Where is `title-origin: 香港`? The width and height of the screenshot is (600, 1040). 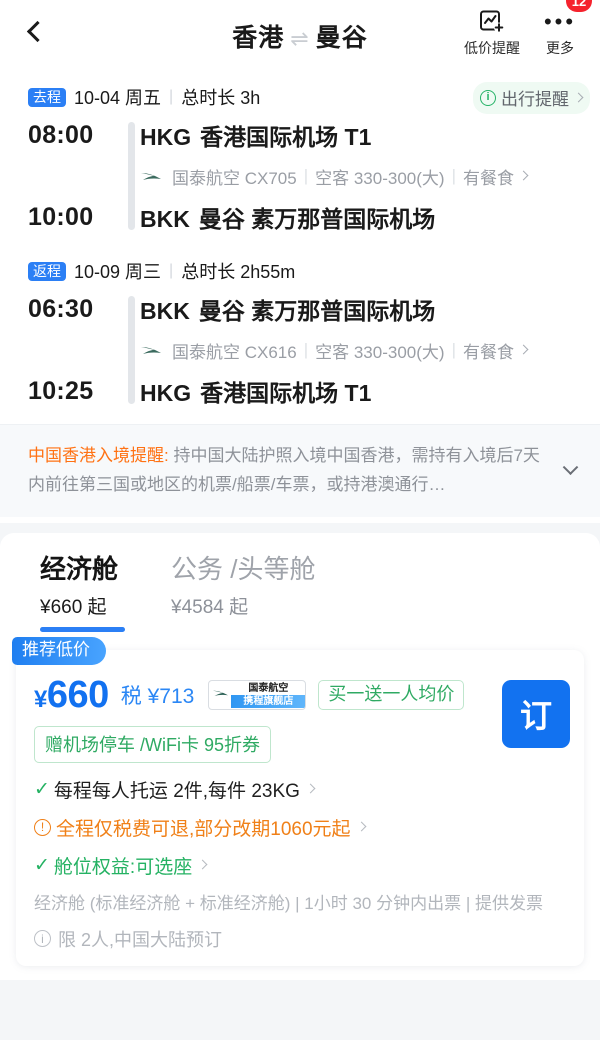 title-origin: 香港 is located at coordinates (258, 38).